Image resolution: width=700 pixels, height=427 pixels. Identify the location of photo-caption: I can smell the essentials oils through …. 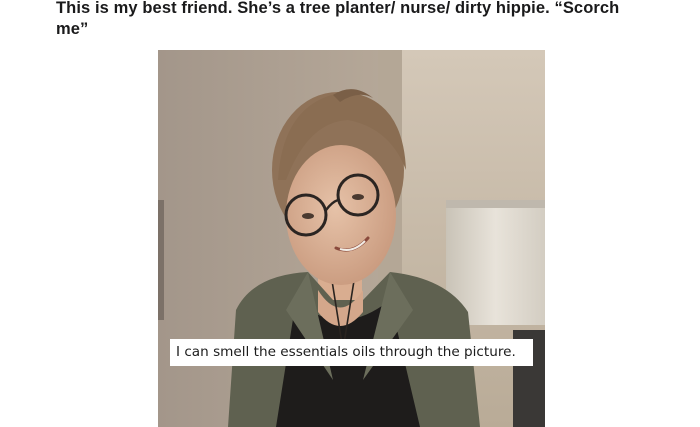
(351, 352).